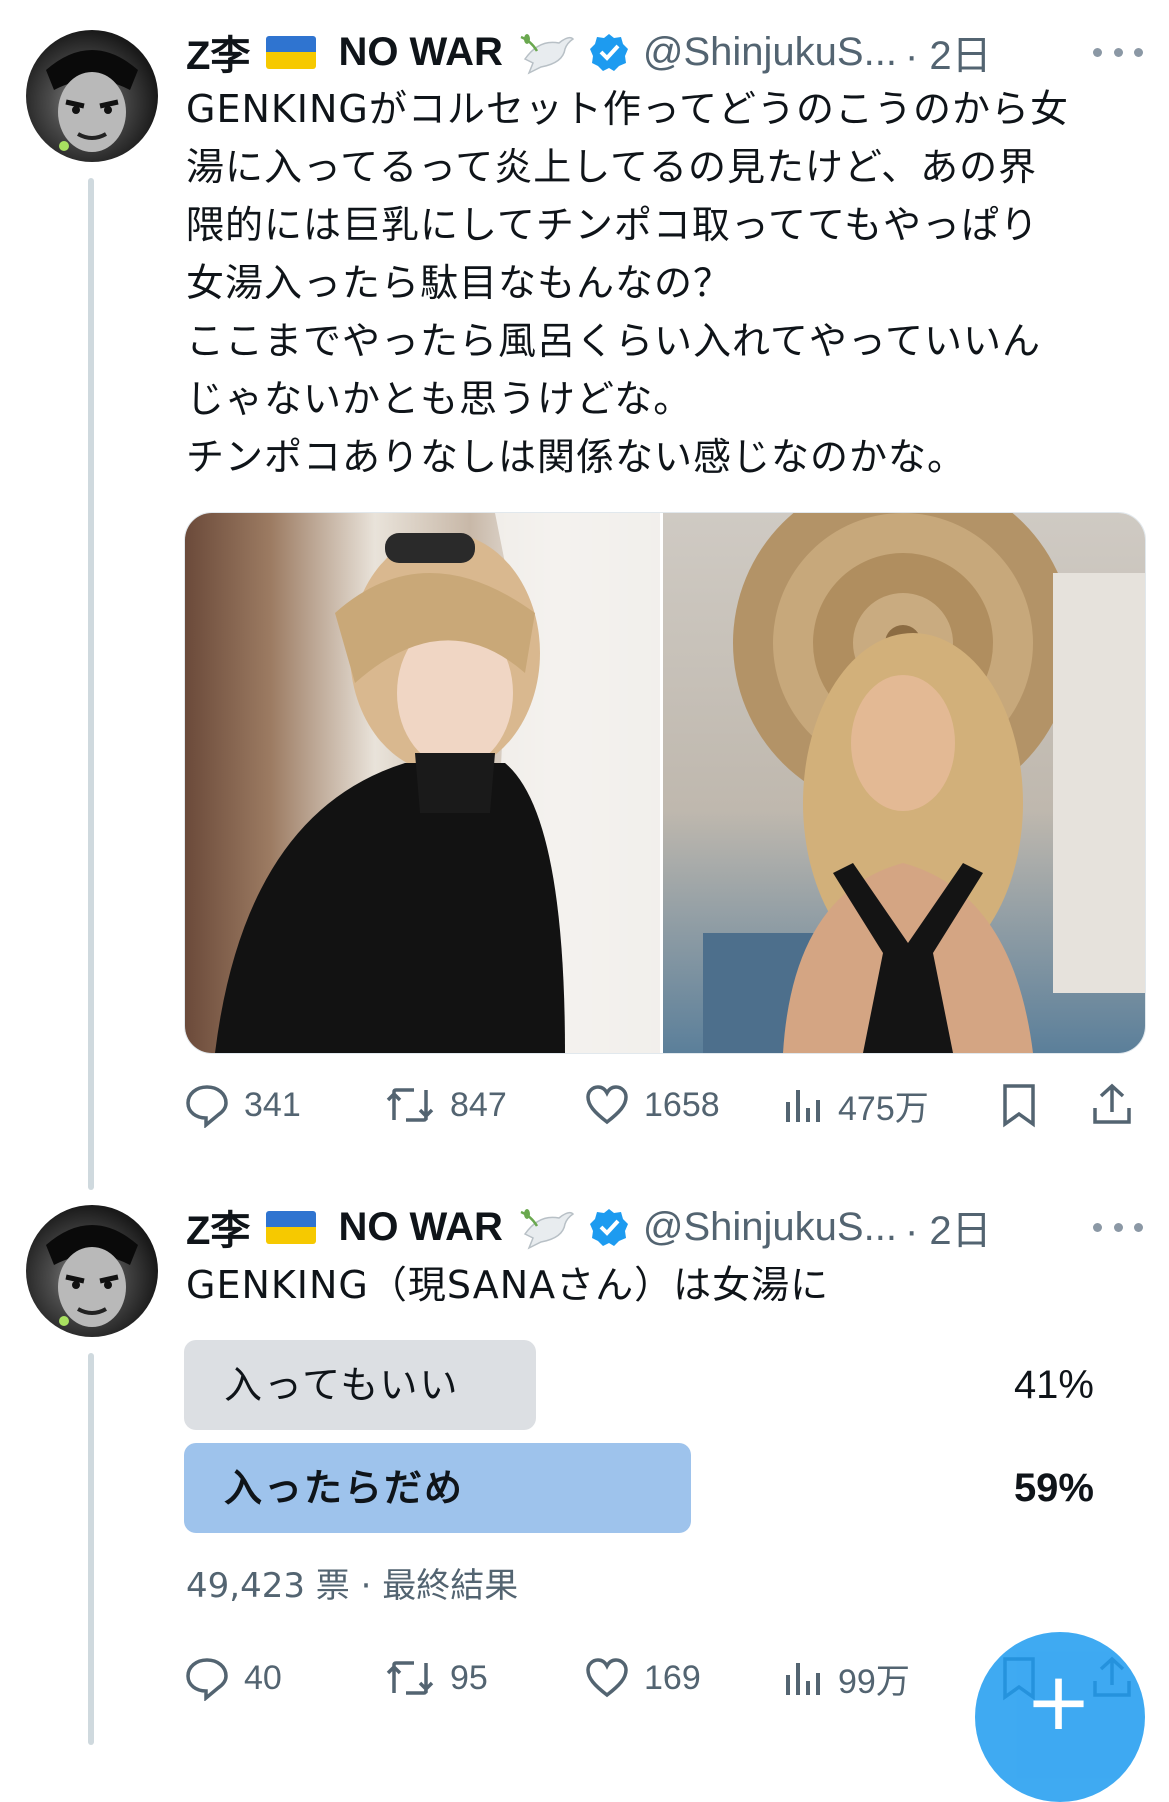 The image size is (1169, 1802). I want to click on view-count: 99万, so click(874, 1681).